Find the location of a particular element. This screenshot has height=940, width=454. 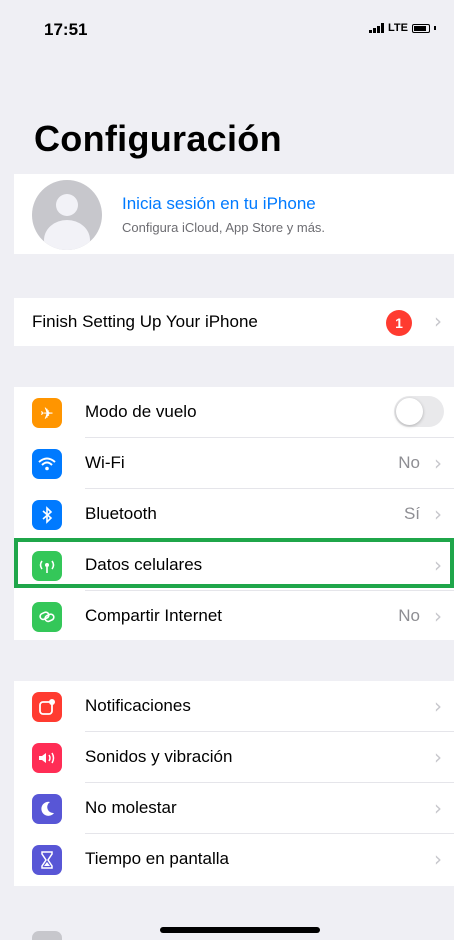

settings-row-wifi: Wi-Fi No › is located at coordinates (234, 463).